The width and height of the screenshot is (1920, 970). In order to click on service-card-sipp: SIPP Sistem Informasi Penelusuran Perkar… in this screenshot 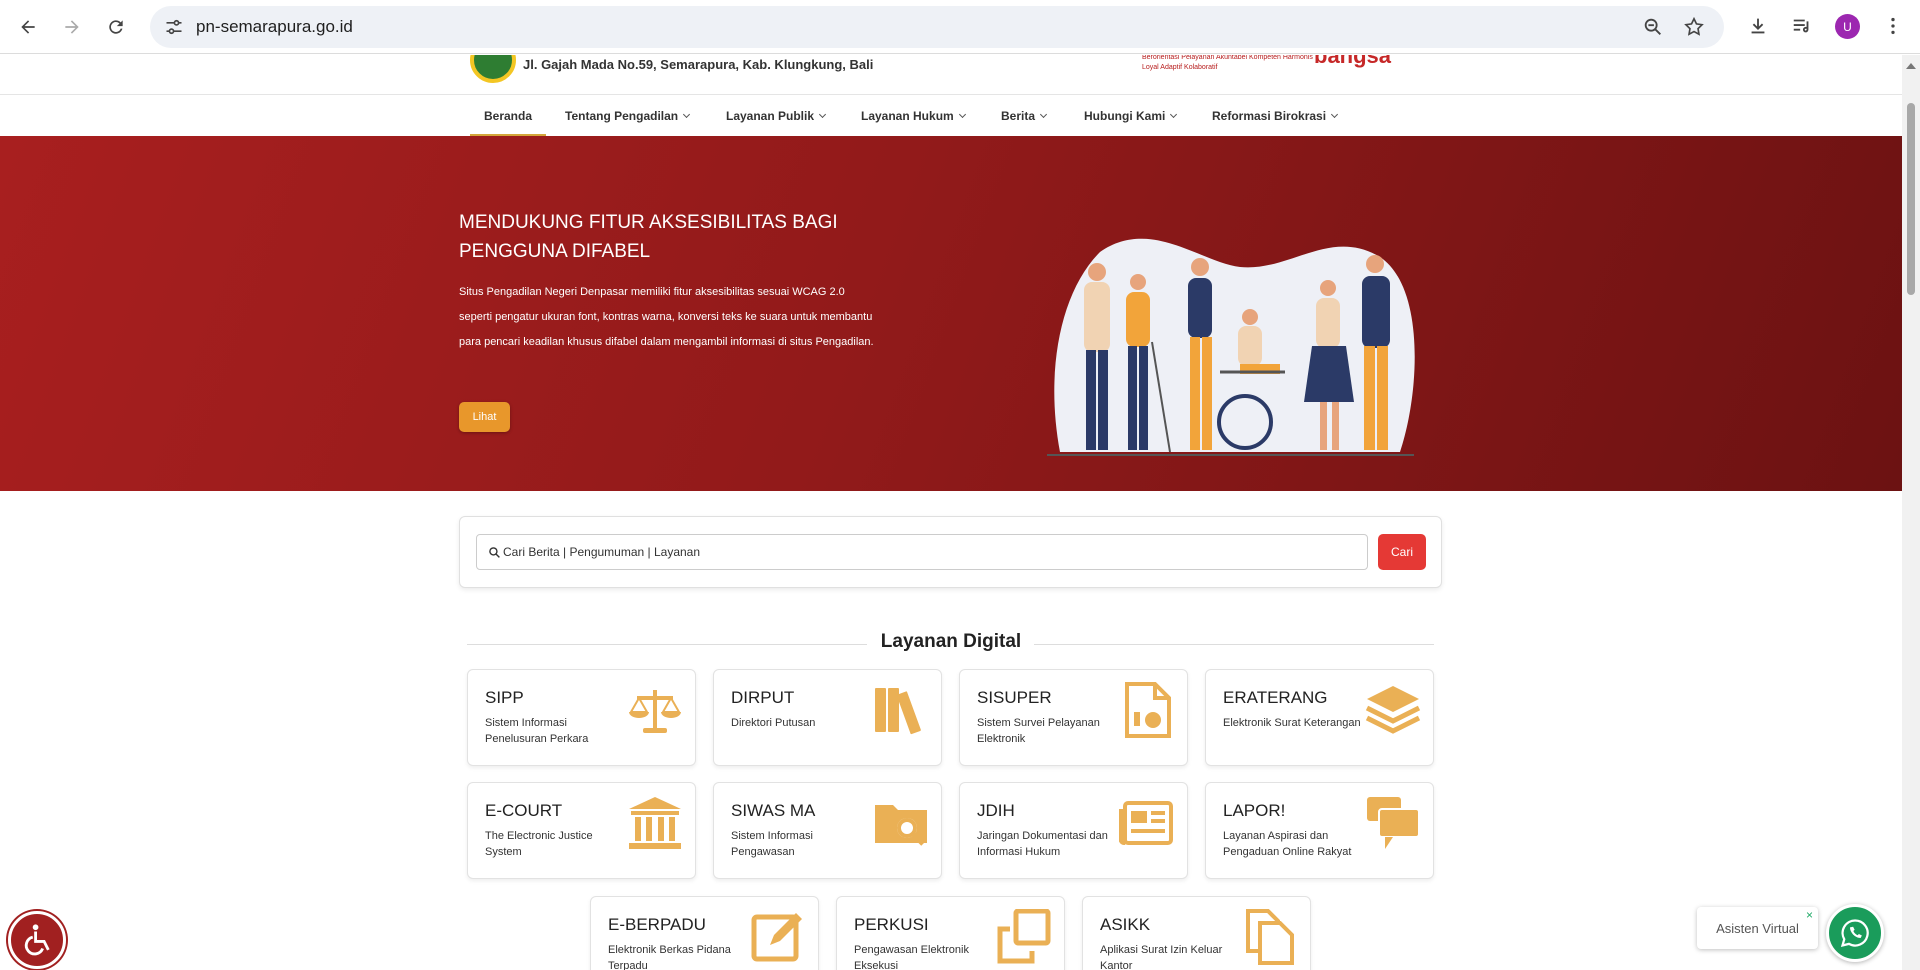, I will do `click(581, 717)`.